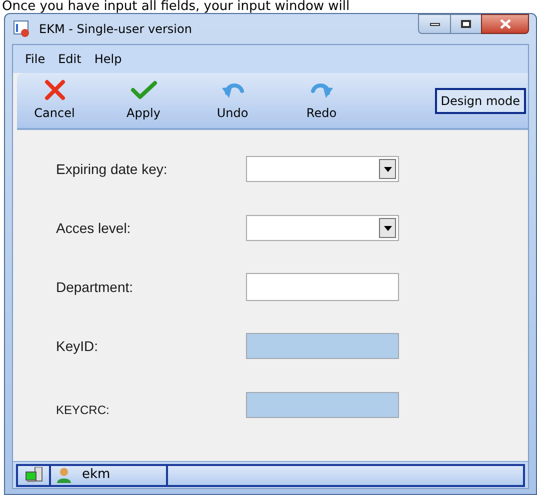 This screenshot has height=495, width=537. I want to click on computer-icon, so click(33, 475).